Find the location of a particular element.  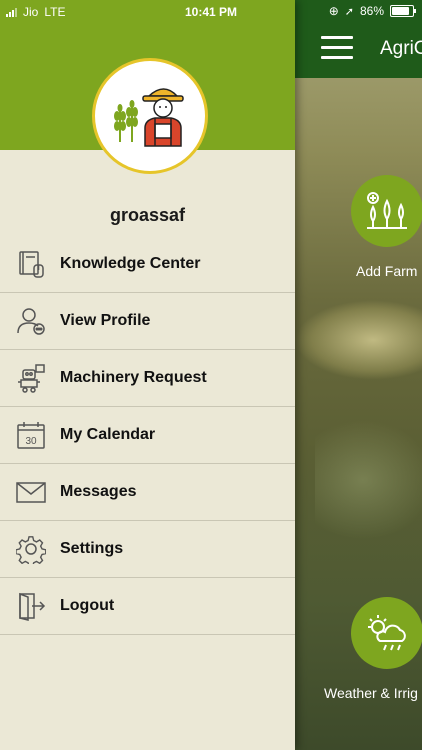

battery-icon is located at coordinates (403, 11).